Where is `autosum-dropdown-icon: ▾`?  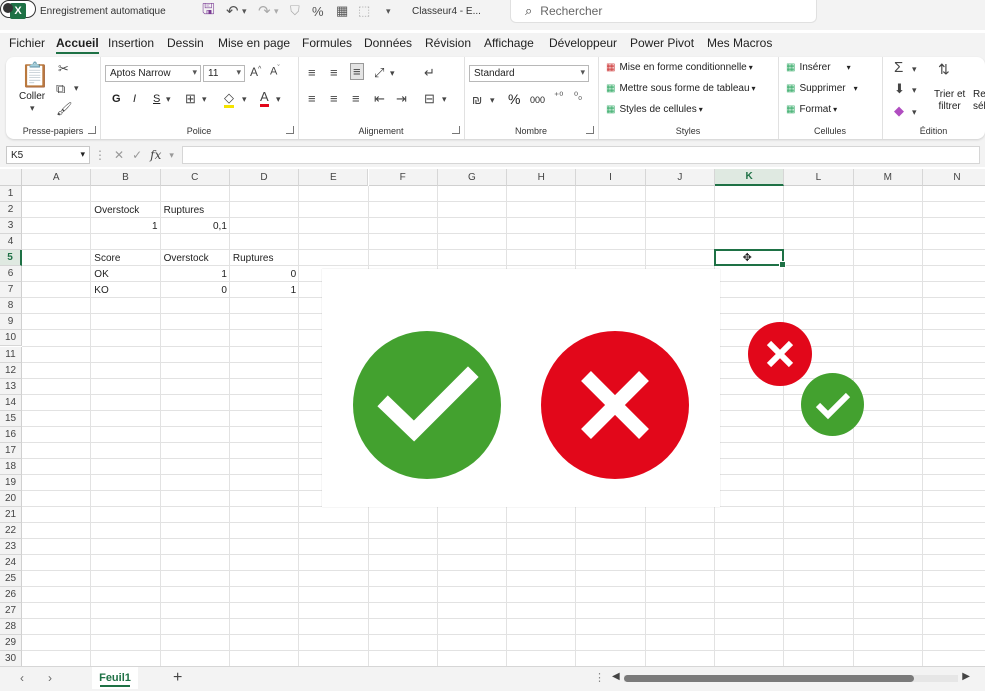
autosum-dropdown-icon: ▾ is located at coordinates (914, 69).